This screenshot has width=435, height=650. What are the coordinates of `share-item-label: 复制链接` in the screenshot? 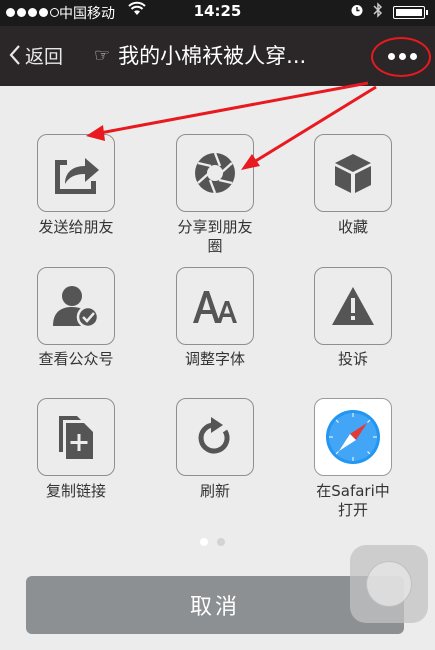 It's located at (75, 491).